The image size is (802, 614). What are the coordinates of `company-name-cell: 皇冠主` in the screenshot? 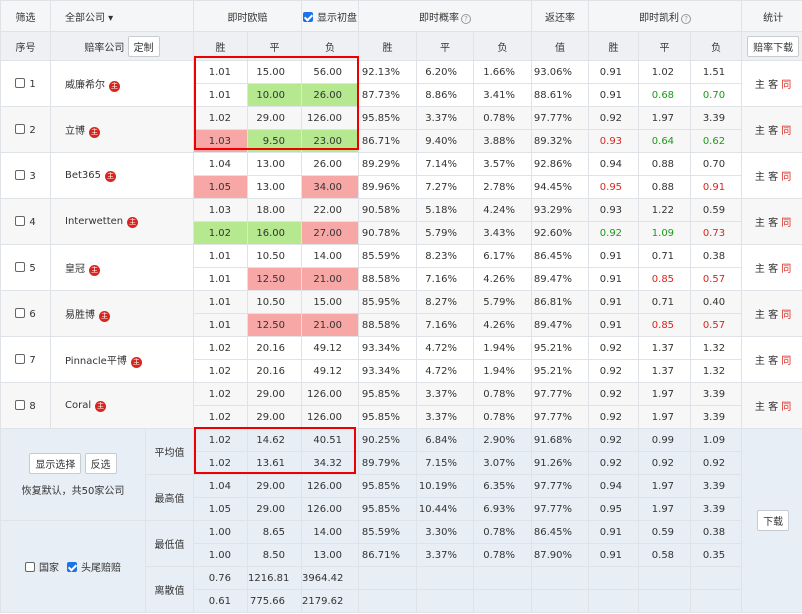 It's located at (122, 267).